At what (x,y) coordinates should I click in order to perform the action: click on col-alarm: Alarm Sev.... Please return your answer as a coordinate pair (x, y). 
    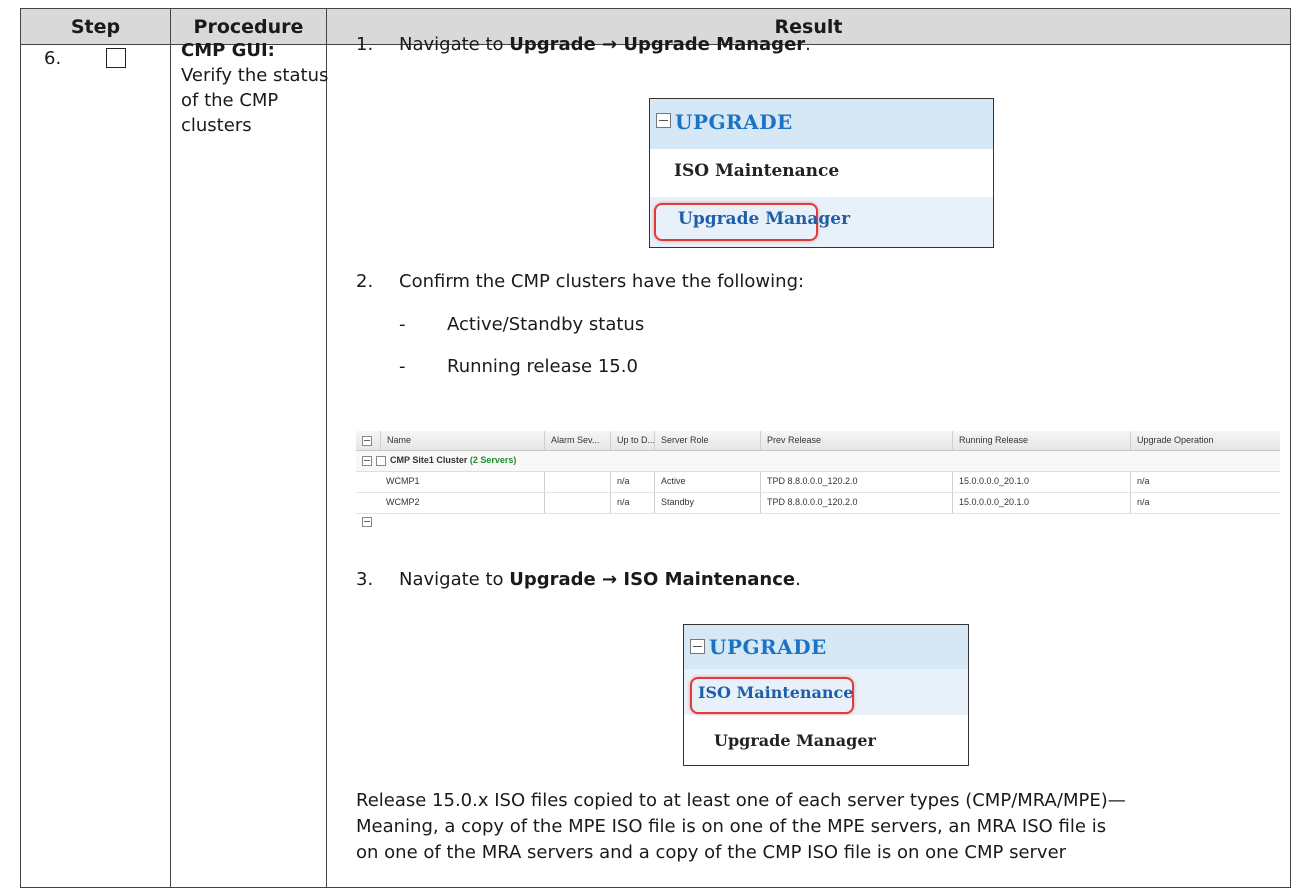
    Looking at the image, I should click on (577, 440).